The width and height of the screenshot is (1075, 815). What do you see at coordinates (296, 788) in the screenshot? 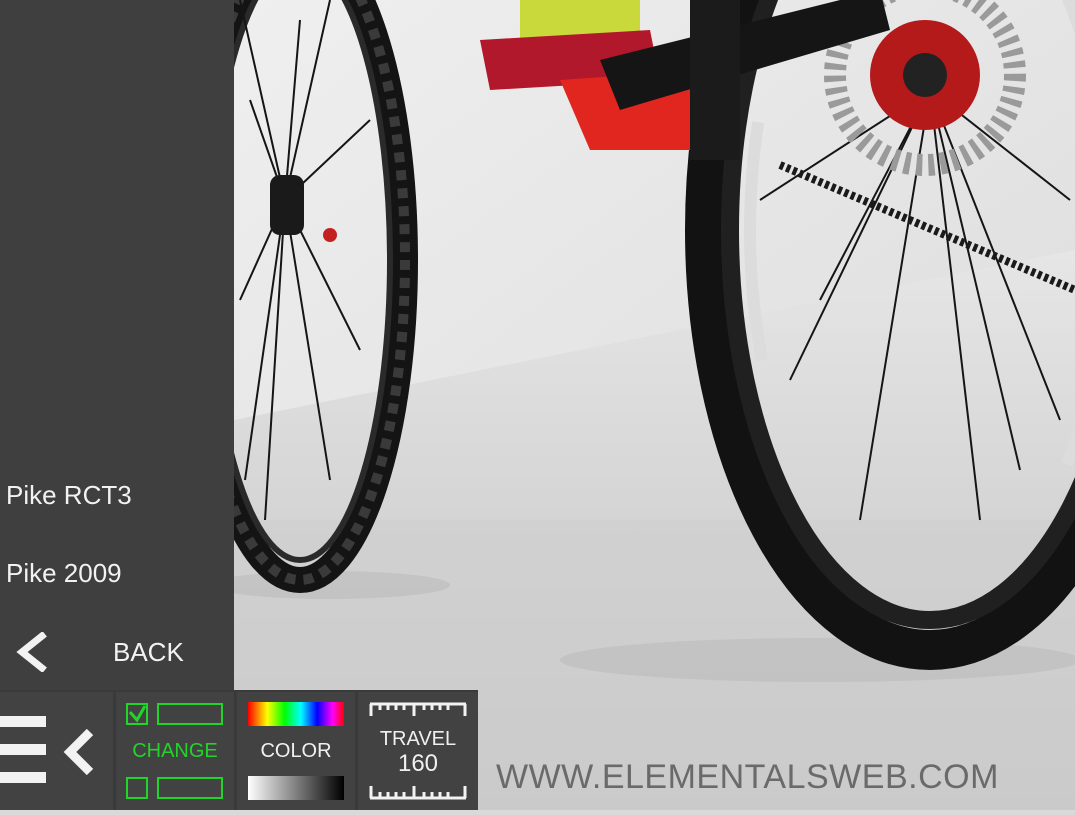
I see `grayscale-gradient-swatch` at bounding box center [296, 788].